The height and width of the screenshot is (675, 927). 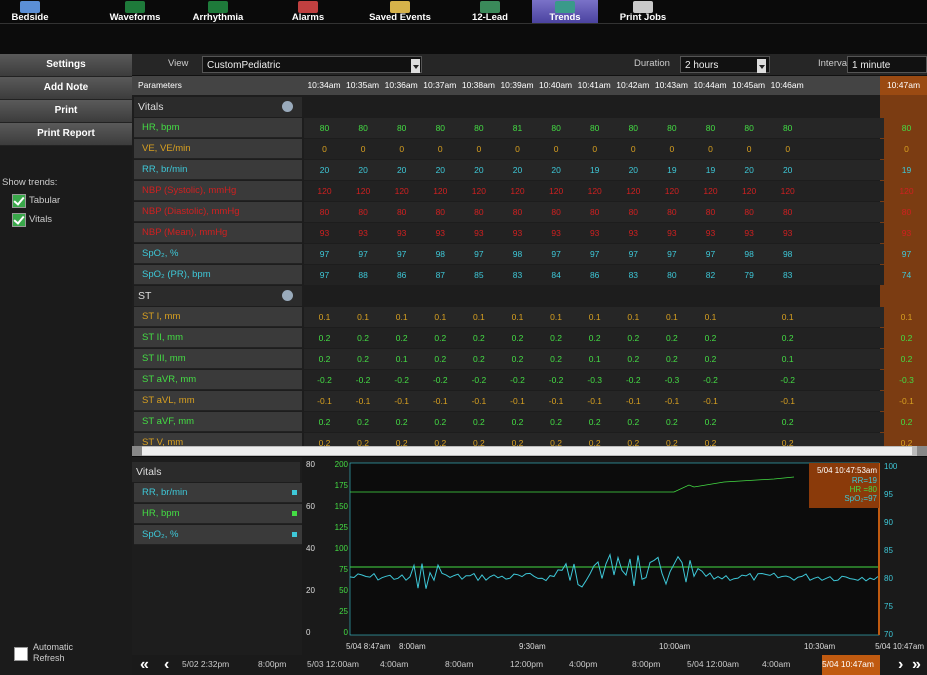 What do you see at coordinates (218, 359) in the screenshot?
I see `parameter-label: ST III, mm` at bounding box center [218, 359].